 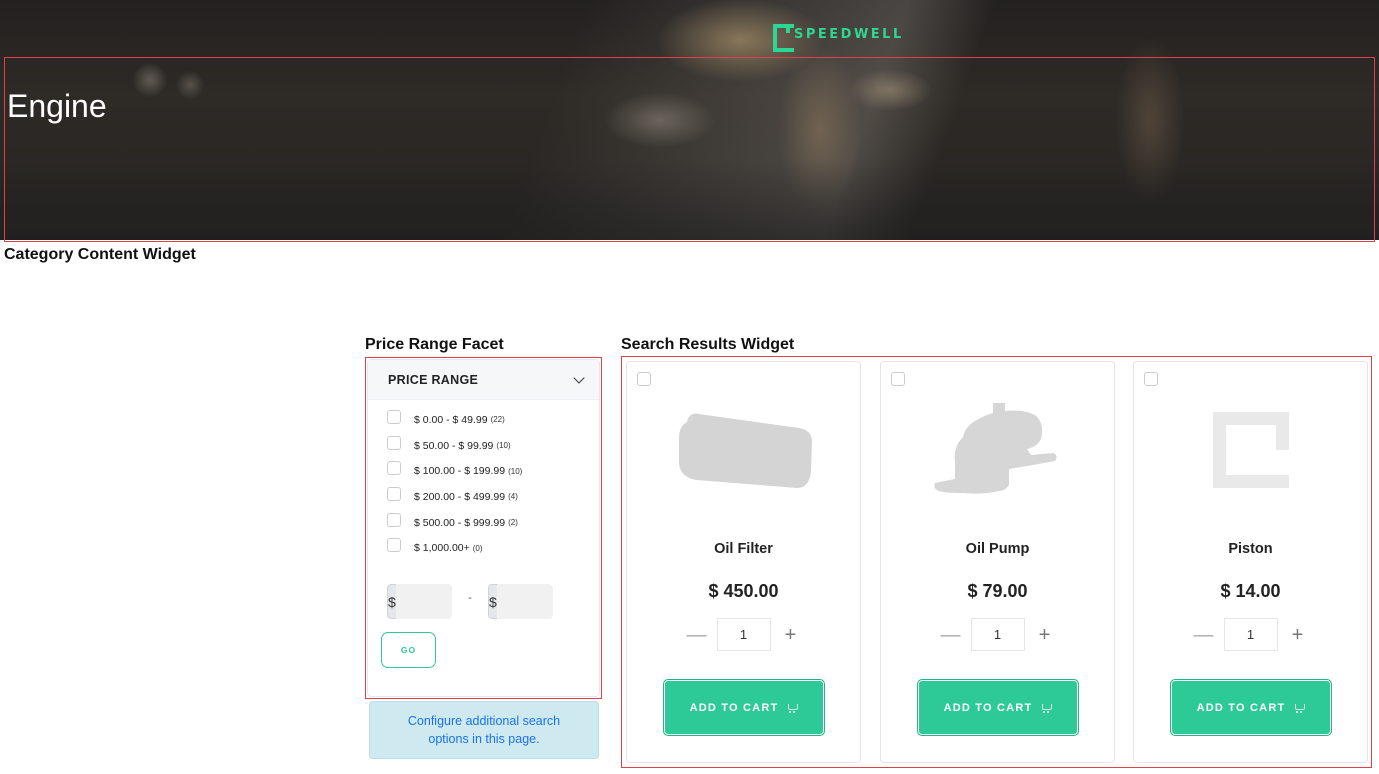 I want to click on oil-filter-icon, so click(x=745, y=450).